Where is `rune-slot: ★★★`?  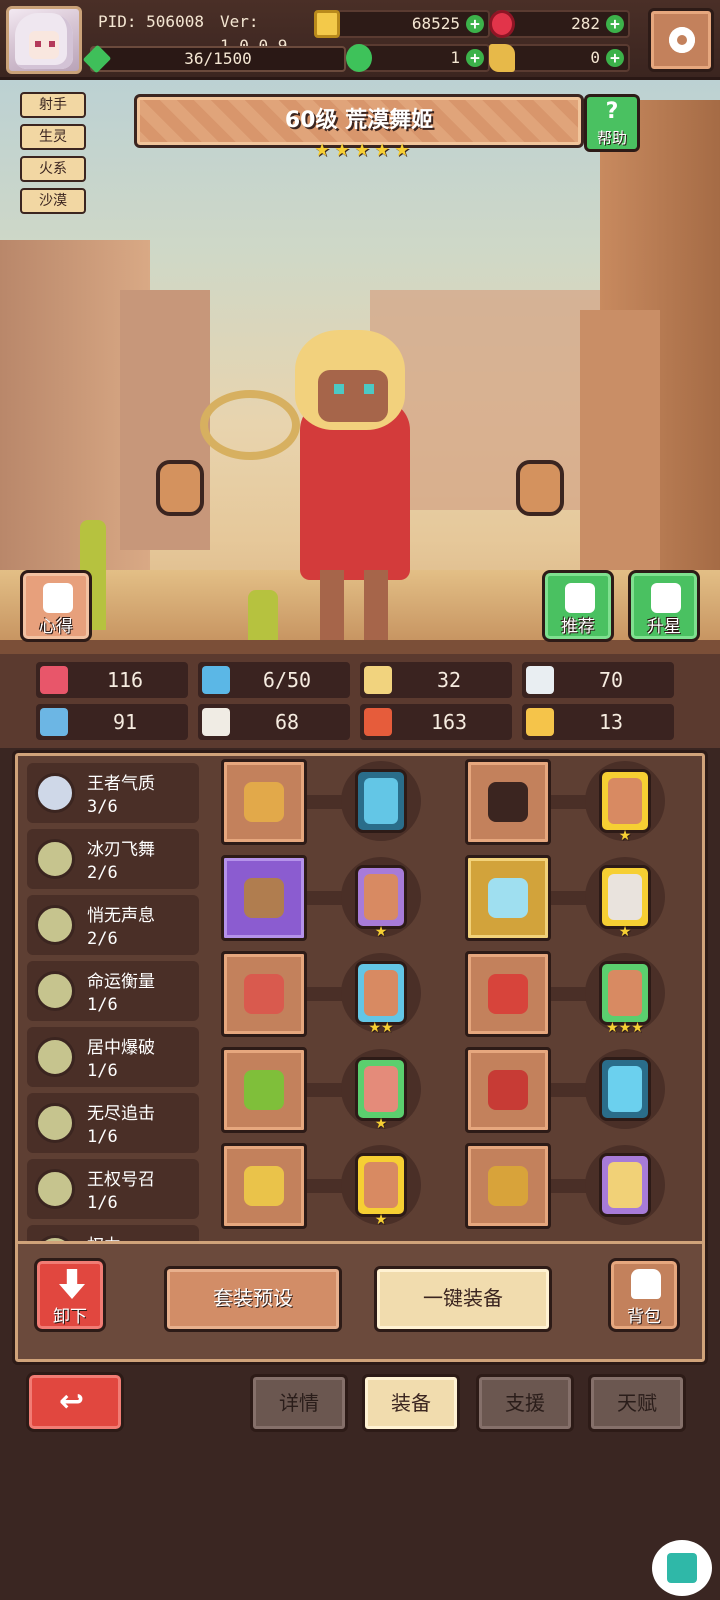
rune-slot: ★★★ is located at coordinates (625, 994).